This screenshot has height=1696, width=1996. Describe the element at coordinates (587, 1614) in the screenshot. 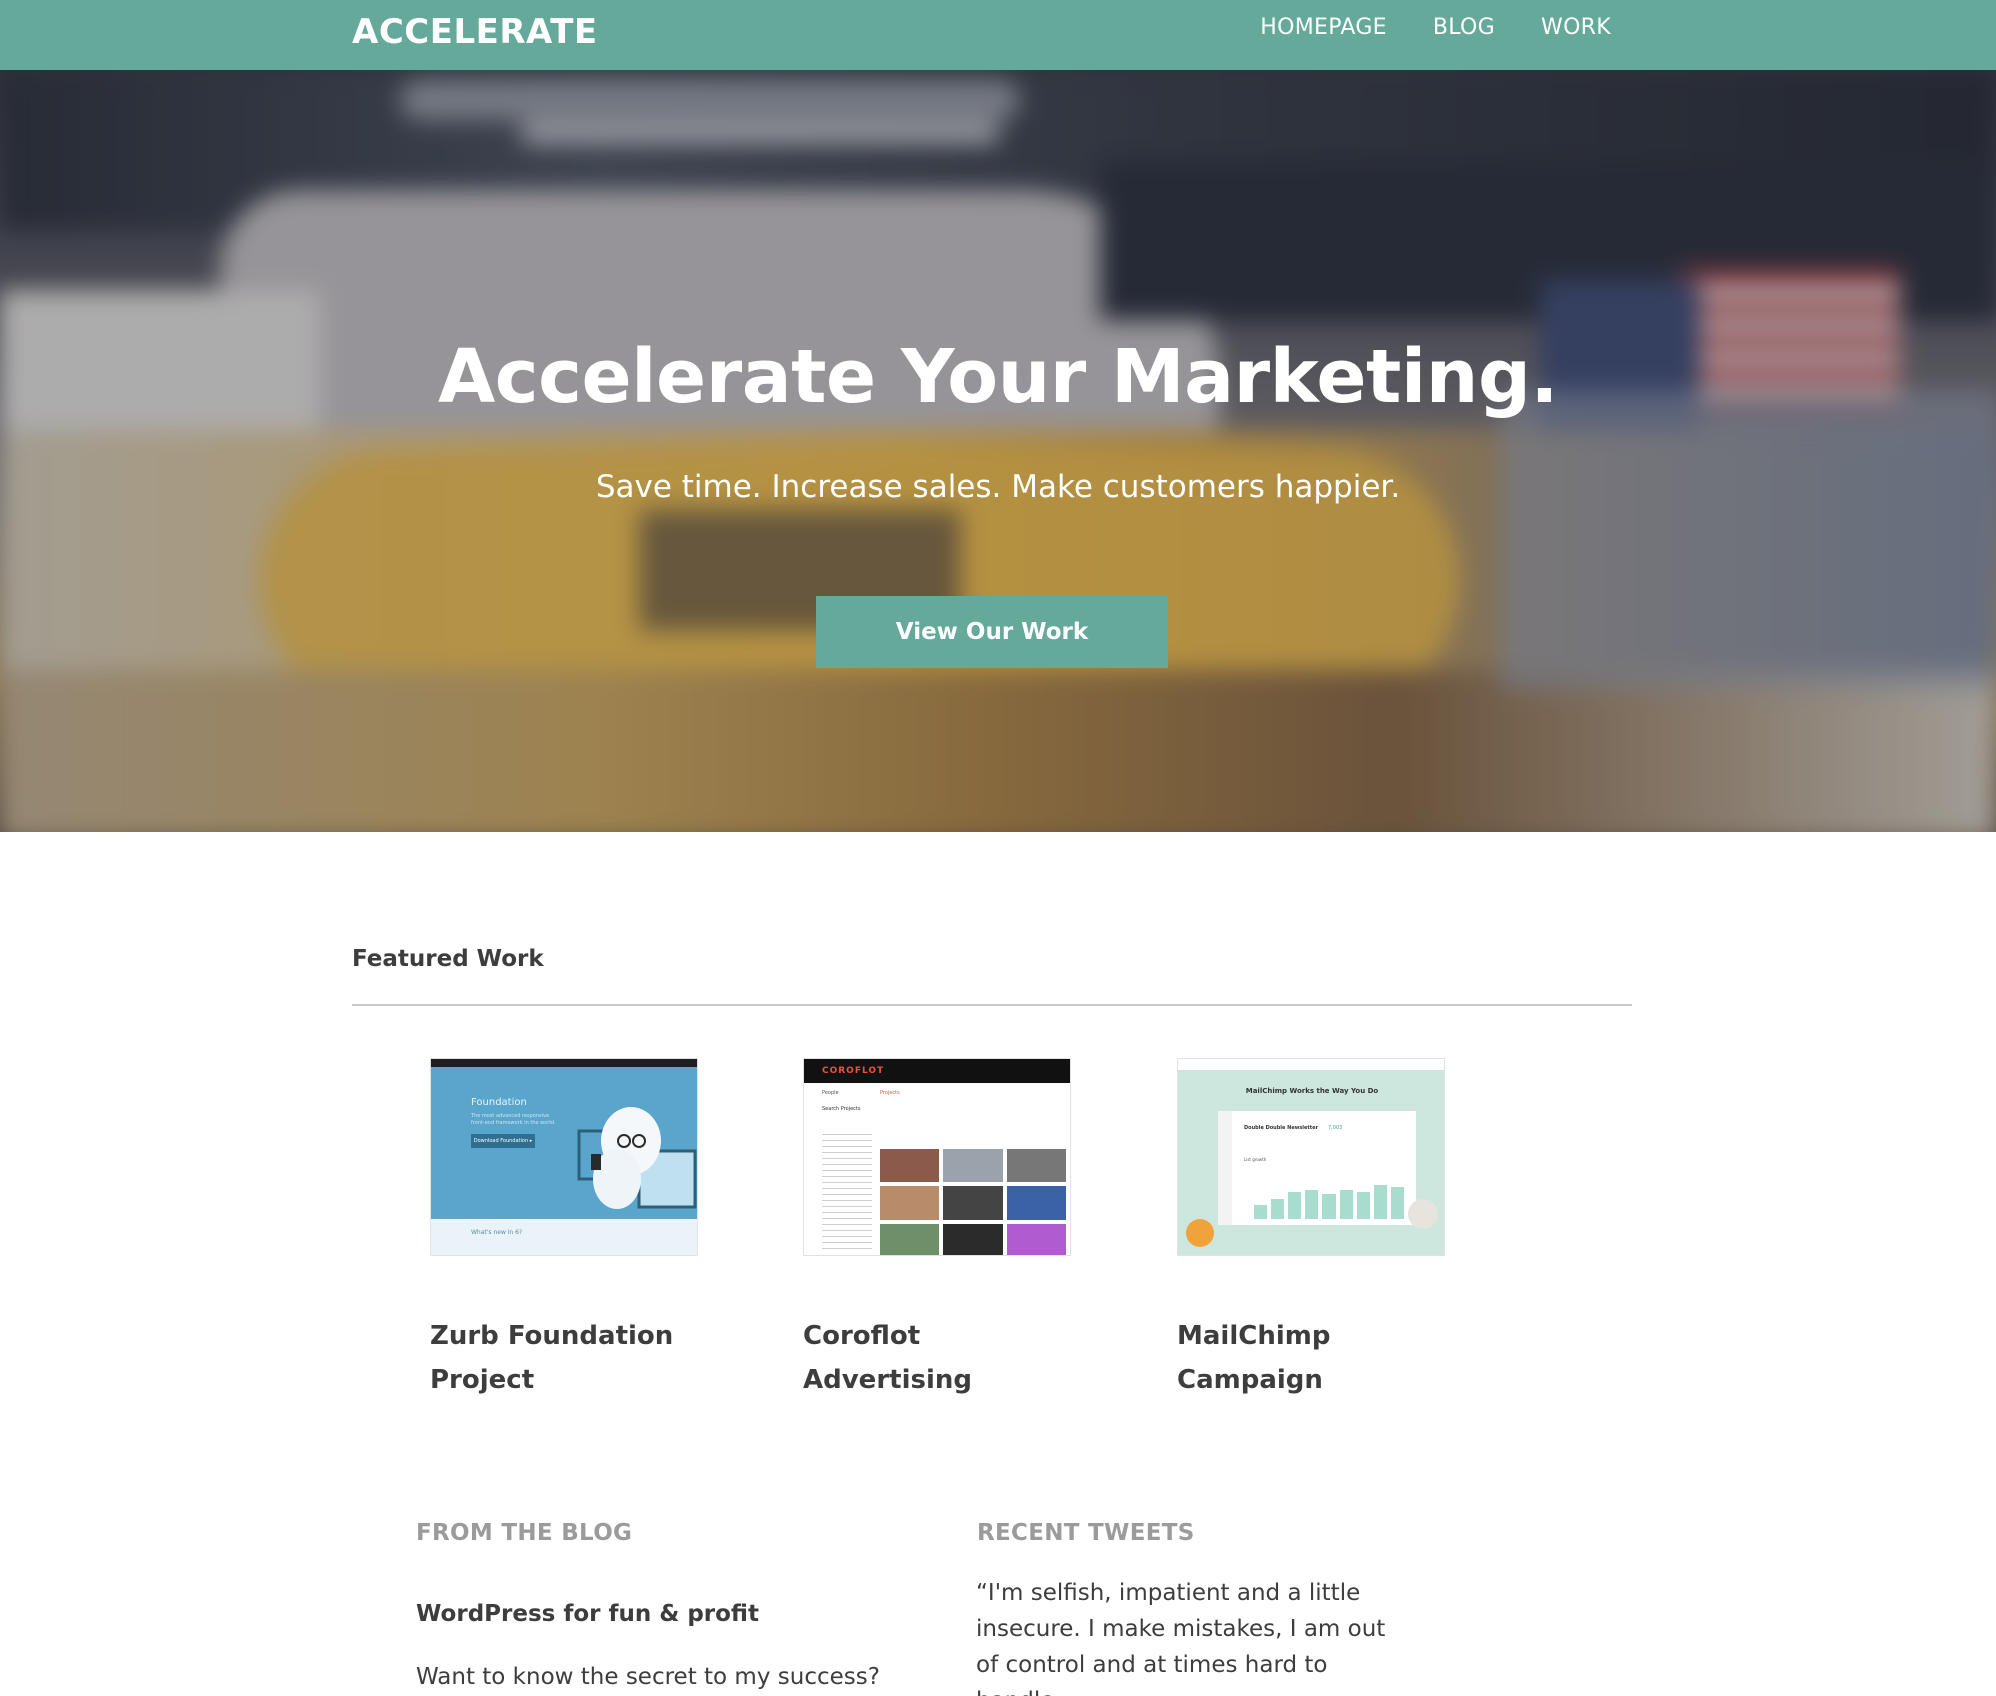

I see `blog-post-title: WordPress for fun & profit` at that location.